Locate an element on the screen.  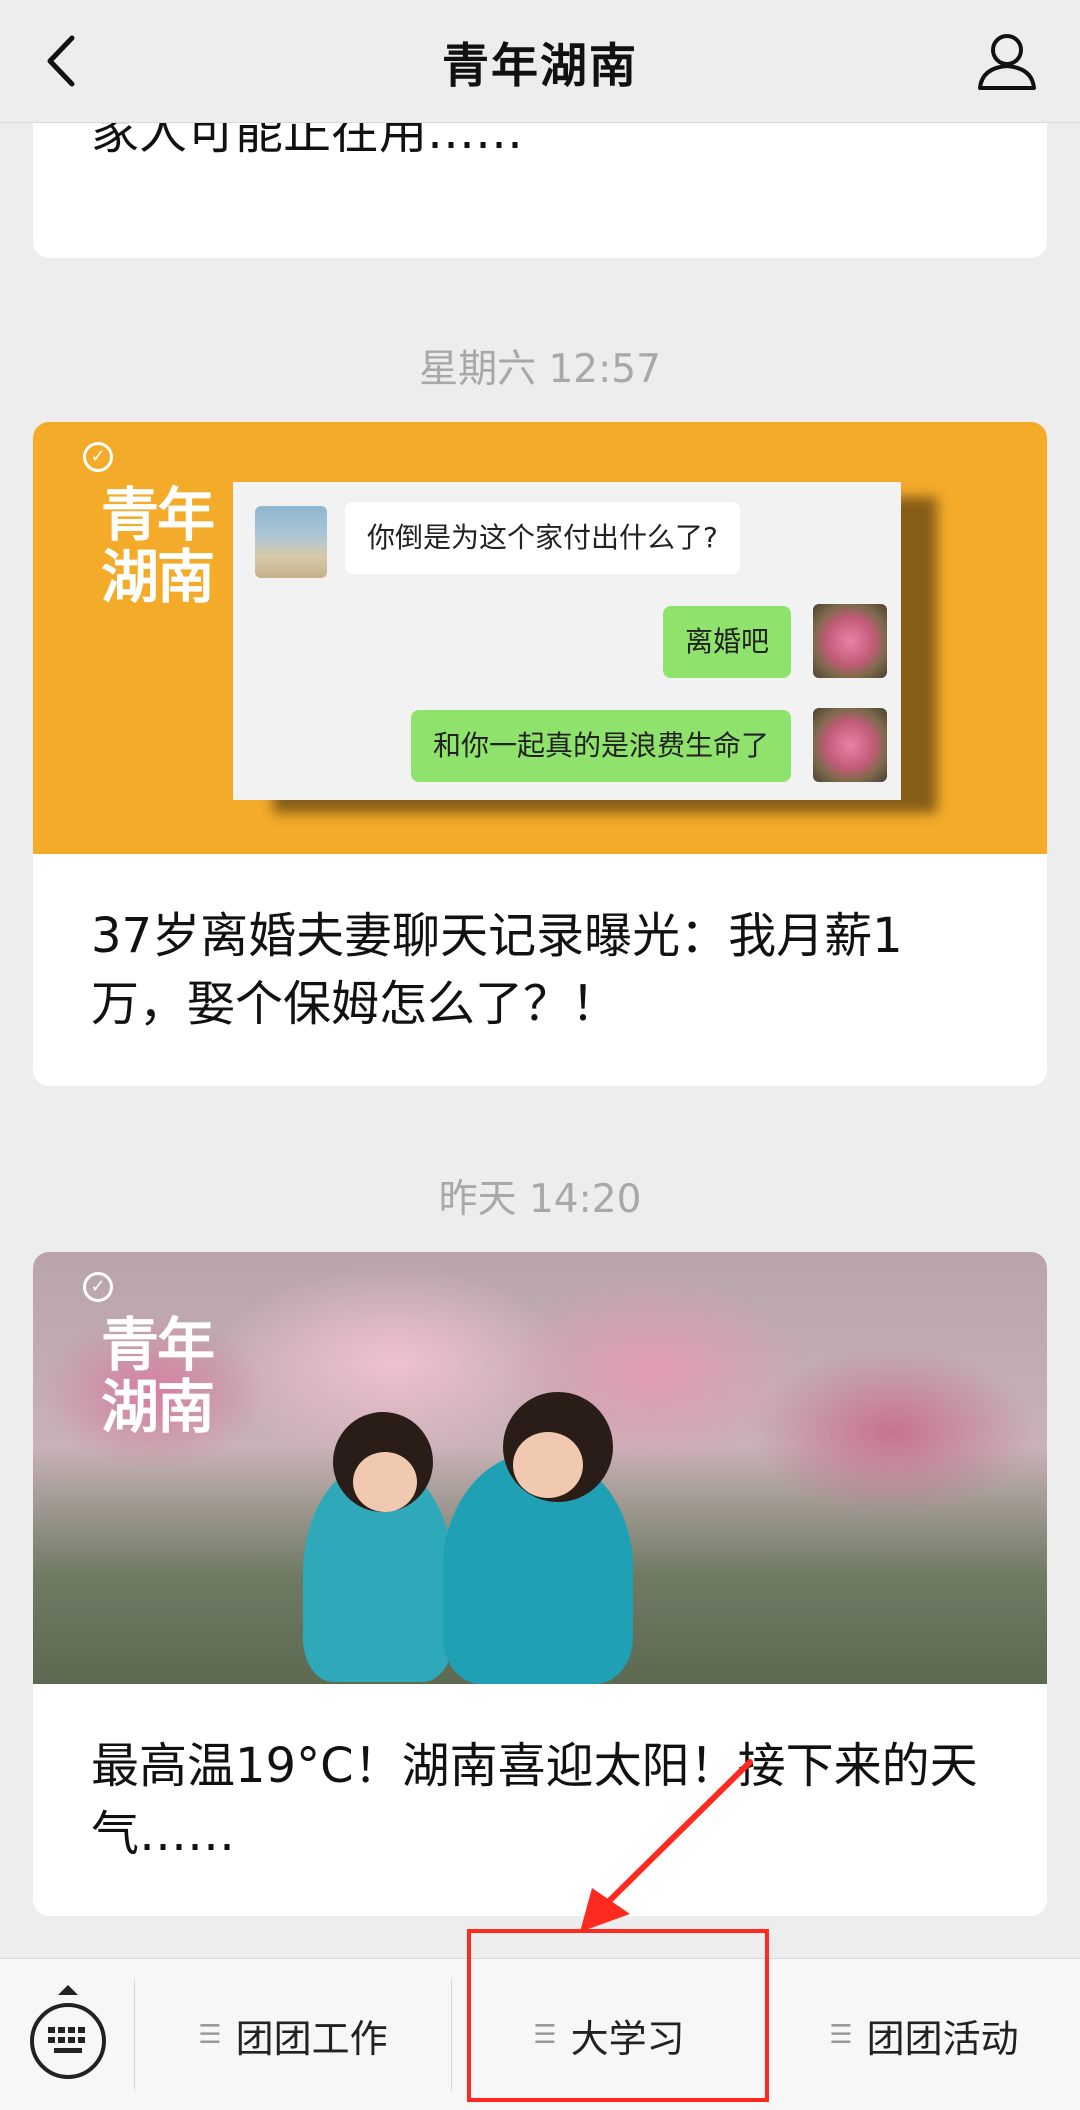
menu-item-label: 团团活动 is located at coordinates (942, 2038).